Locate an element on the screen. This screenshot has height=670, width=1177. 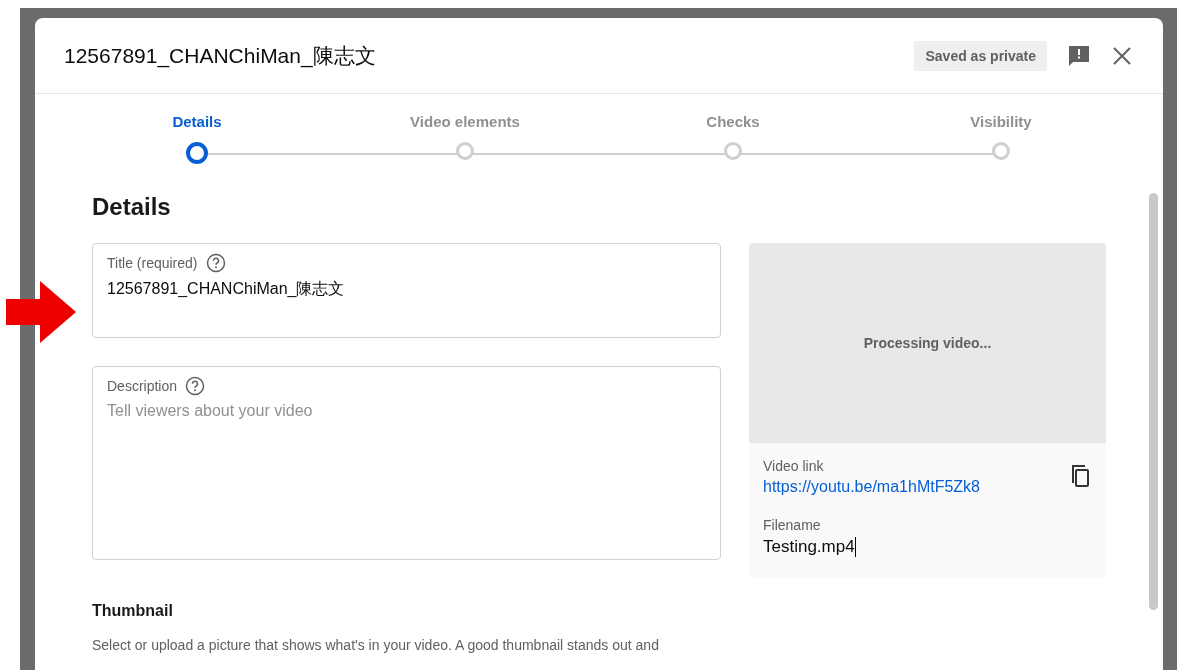
field-label: Description is located at coordinates (142, 386).